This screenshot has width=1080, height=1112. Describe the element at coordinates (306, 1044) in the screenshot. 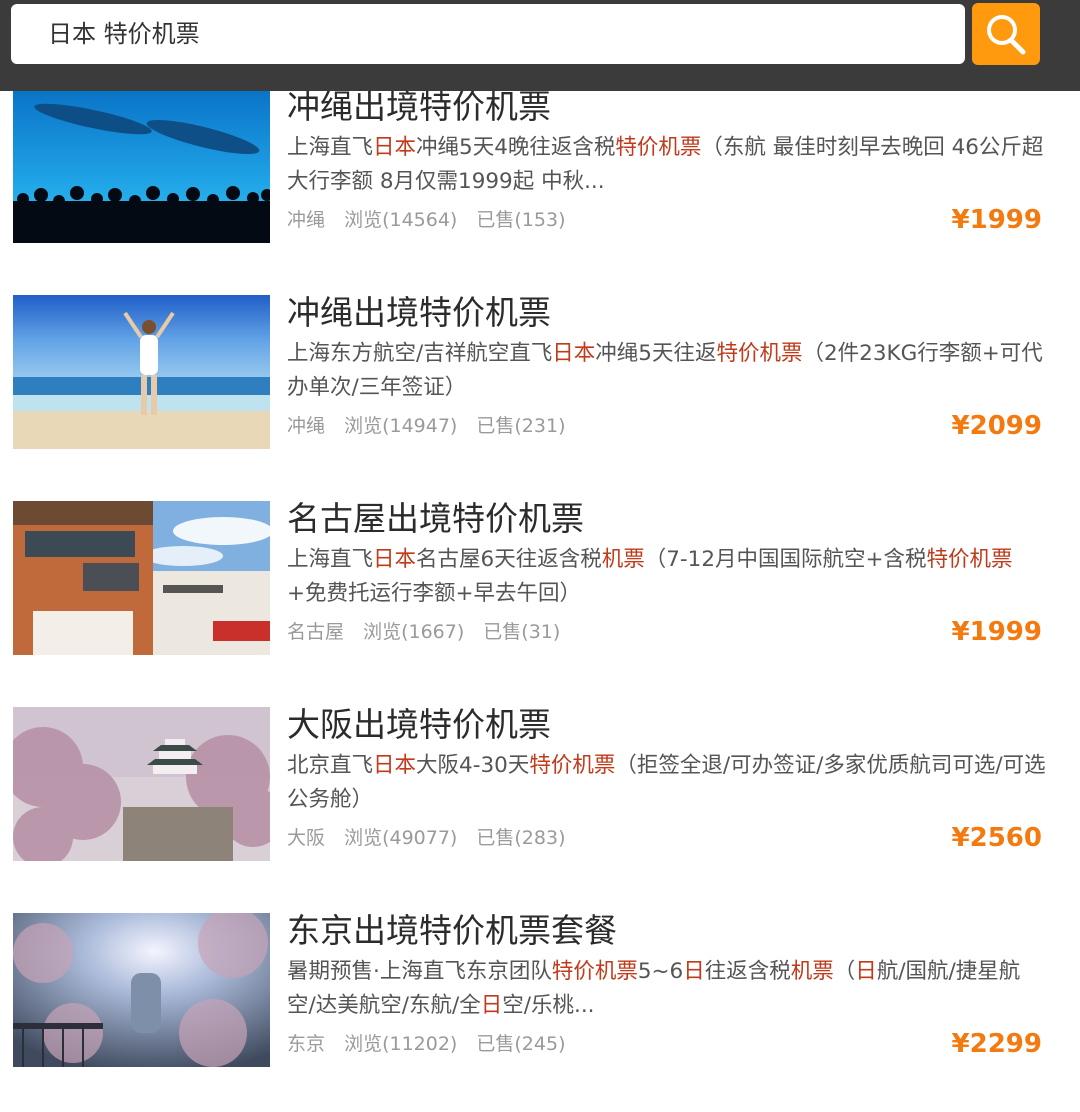

I see `item-location: 东京` at that location.